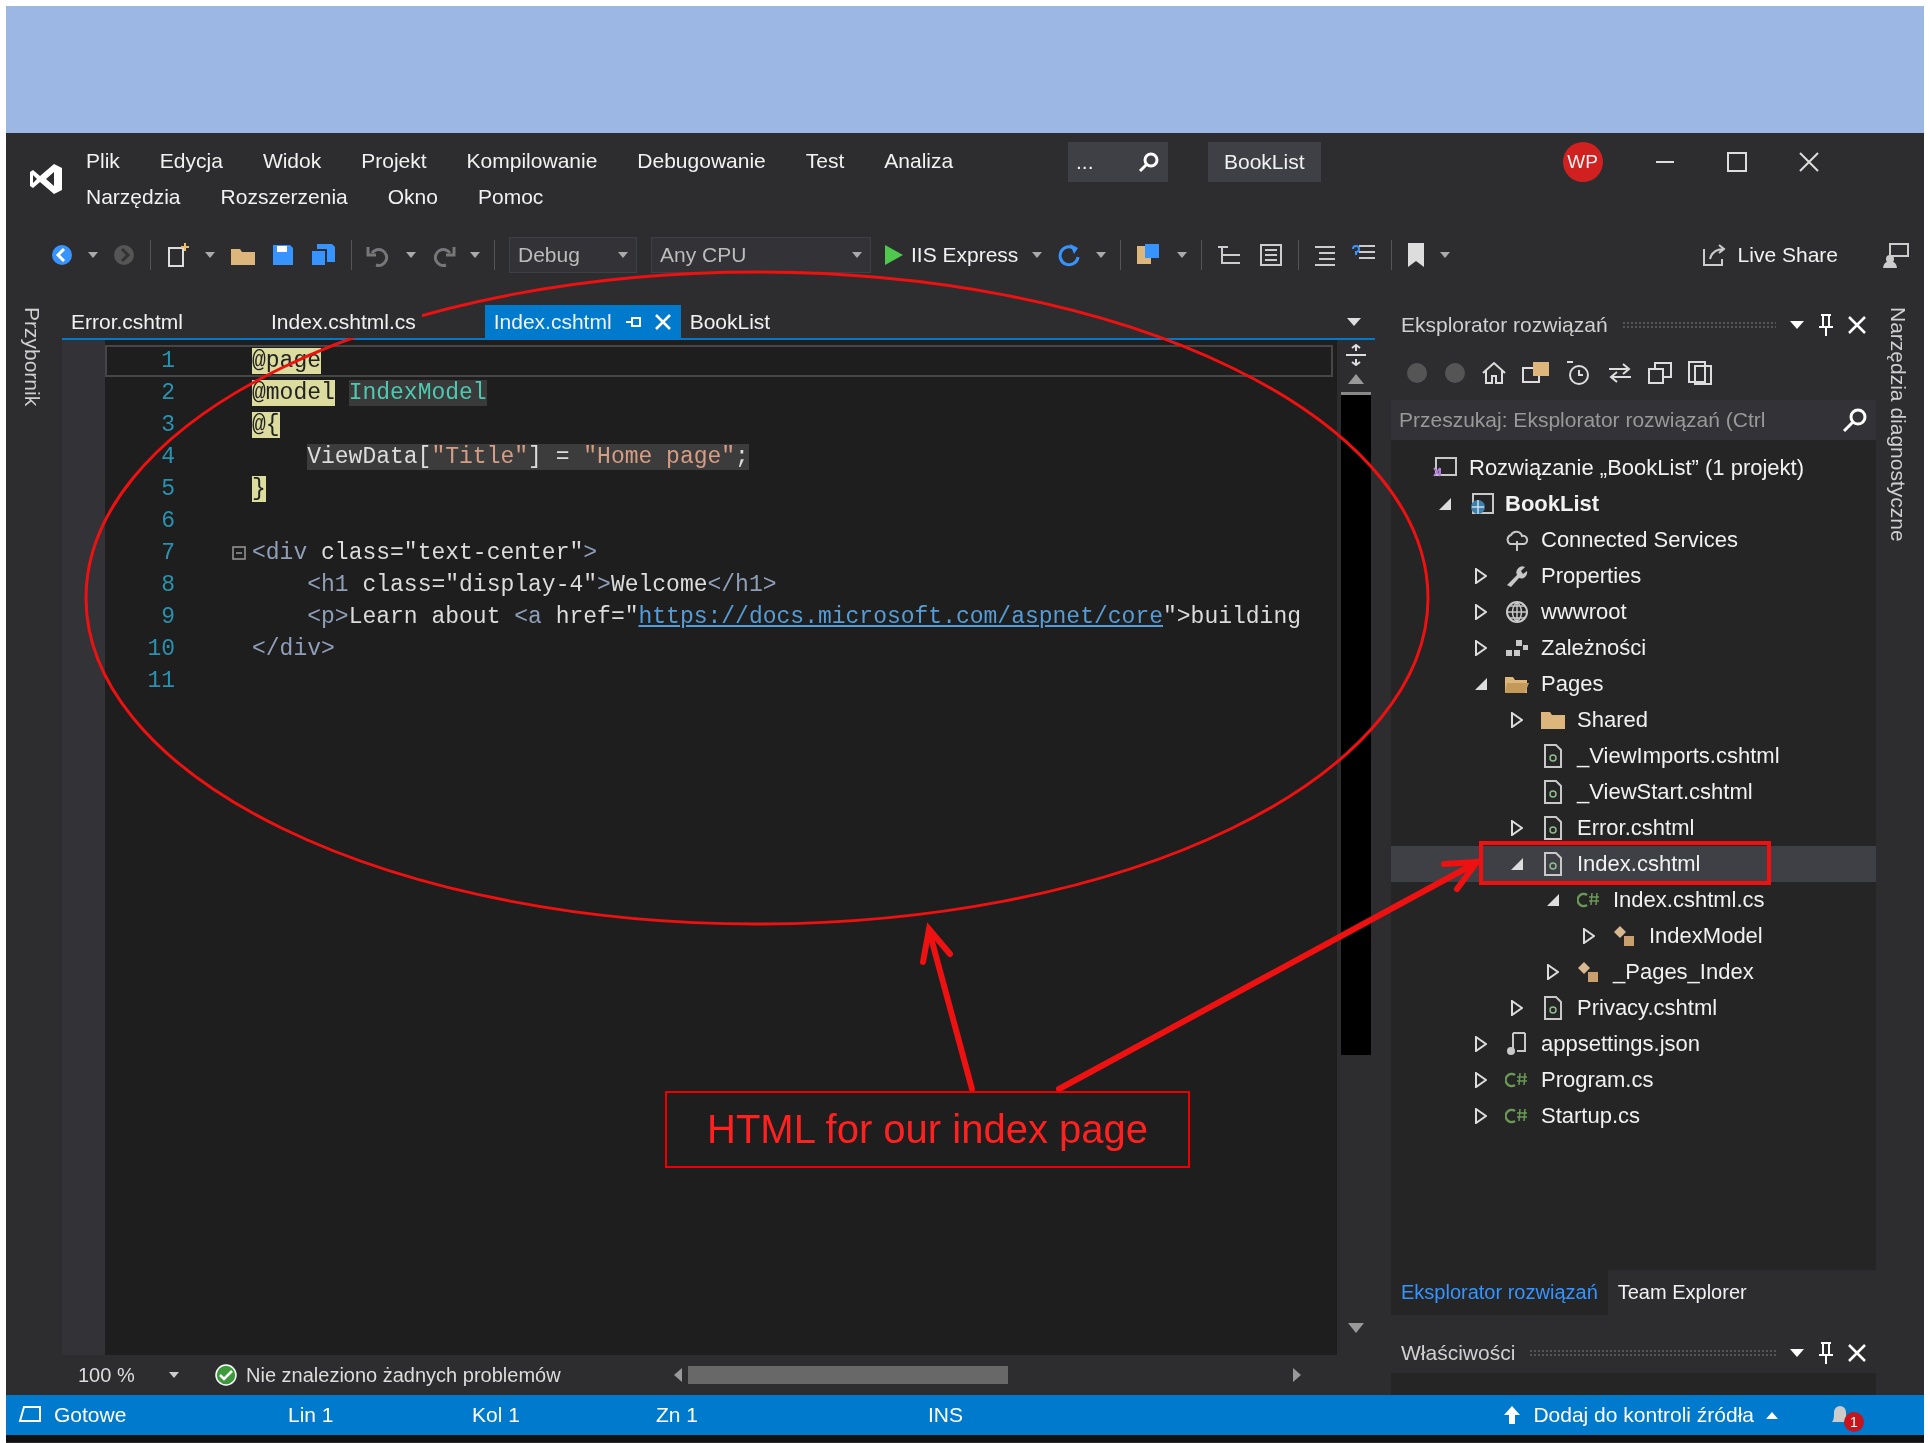 This screenshot has height=1443, width=1930. Describe the element at coordinates (191, 161) in the screenshot. I see `menu-item: Edycja` at that location.